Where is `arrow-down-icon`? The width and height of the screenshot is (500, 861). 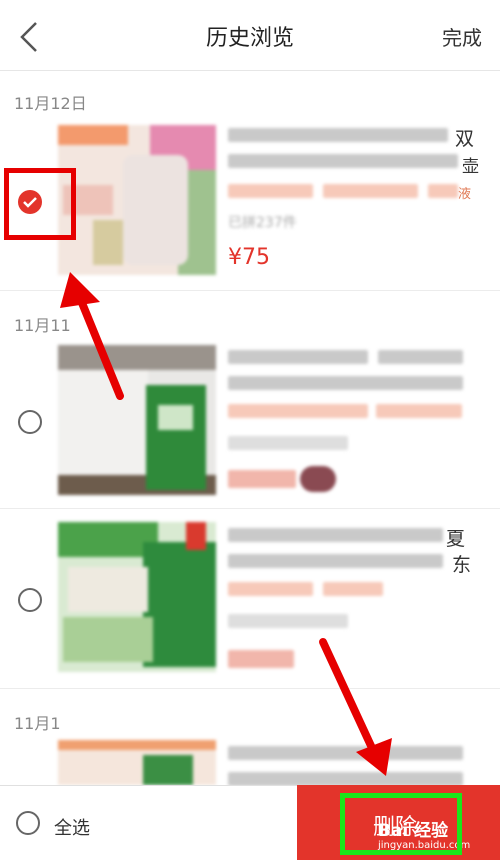
arrow-down-icon is located at coordinates (347, 695).